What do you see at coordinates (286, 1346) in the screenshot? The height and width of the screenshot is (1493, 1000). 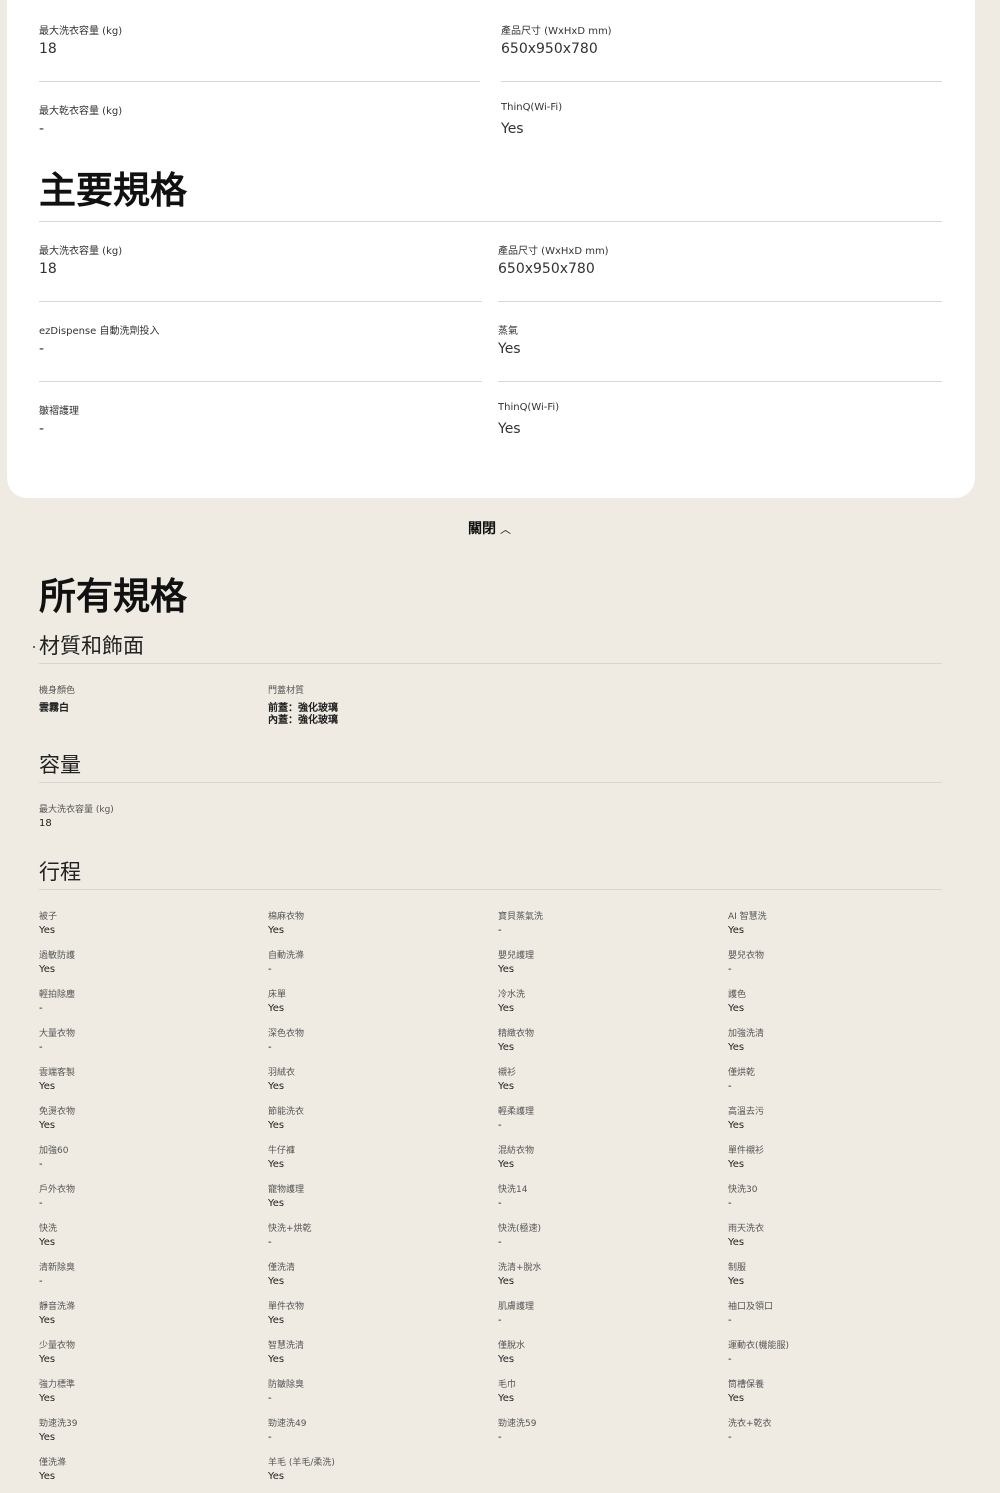 I see `program-label: 智慧洗清` at bounding box center [286, 1346].